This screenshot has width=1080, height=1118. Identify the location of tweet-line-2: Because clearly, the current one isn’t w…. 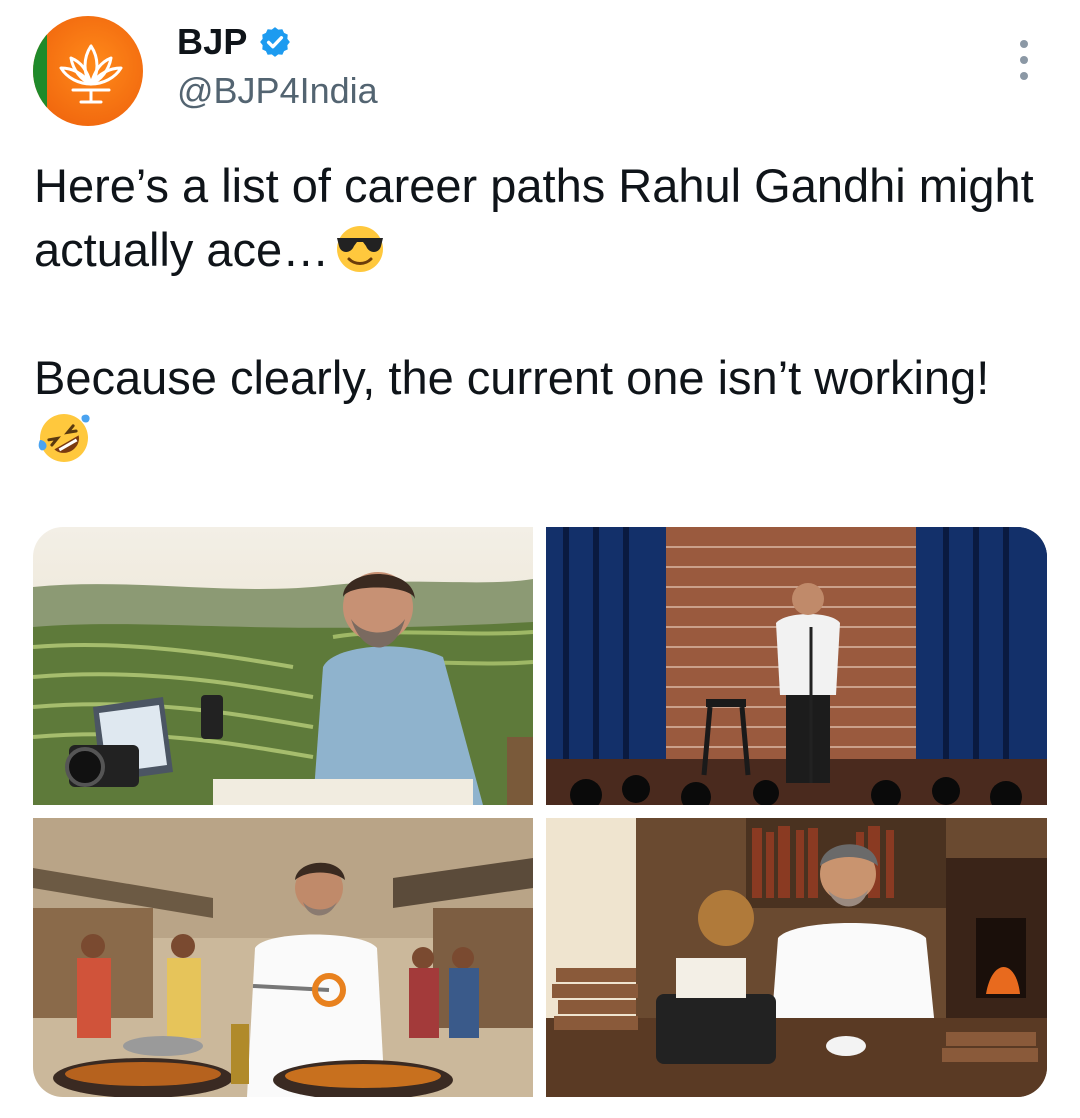
(539, 410).